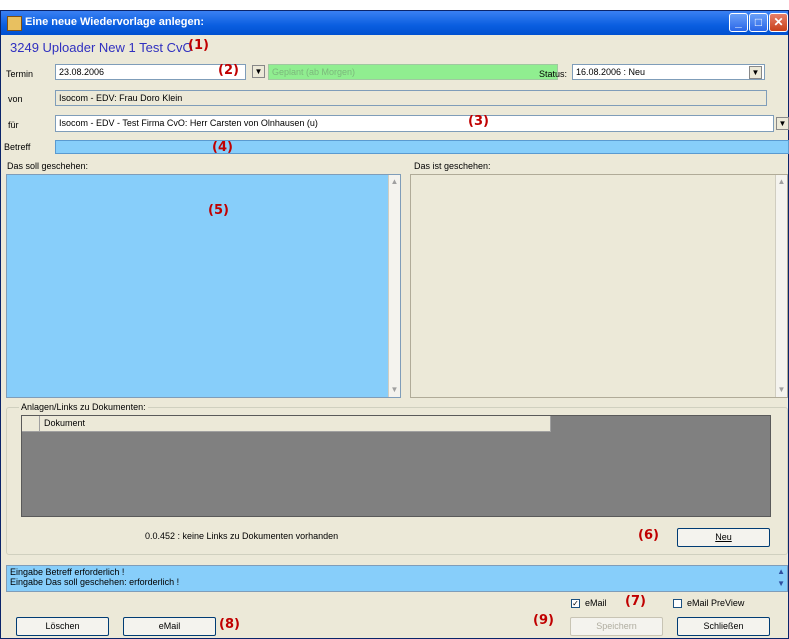 The image size is (789, 639). I want to click on neu-button: Neu, so click(723, 537).